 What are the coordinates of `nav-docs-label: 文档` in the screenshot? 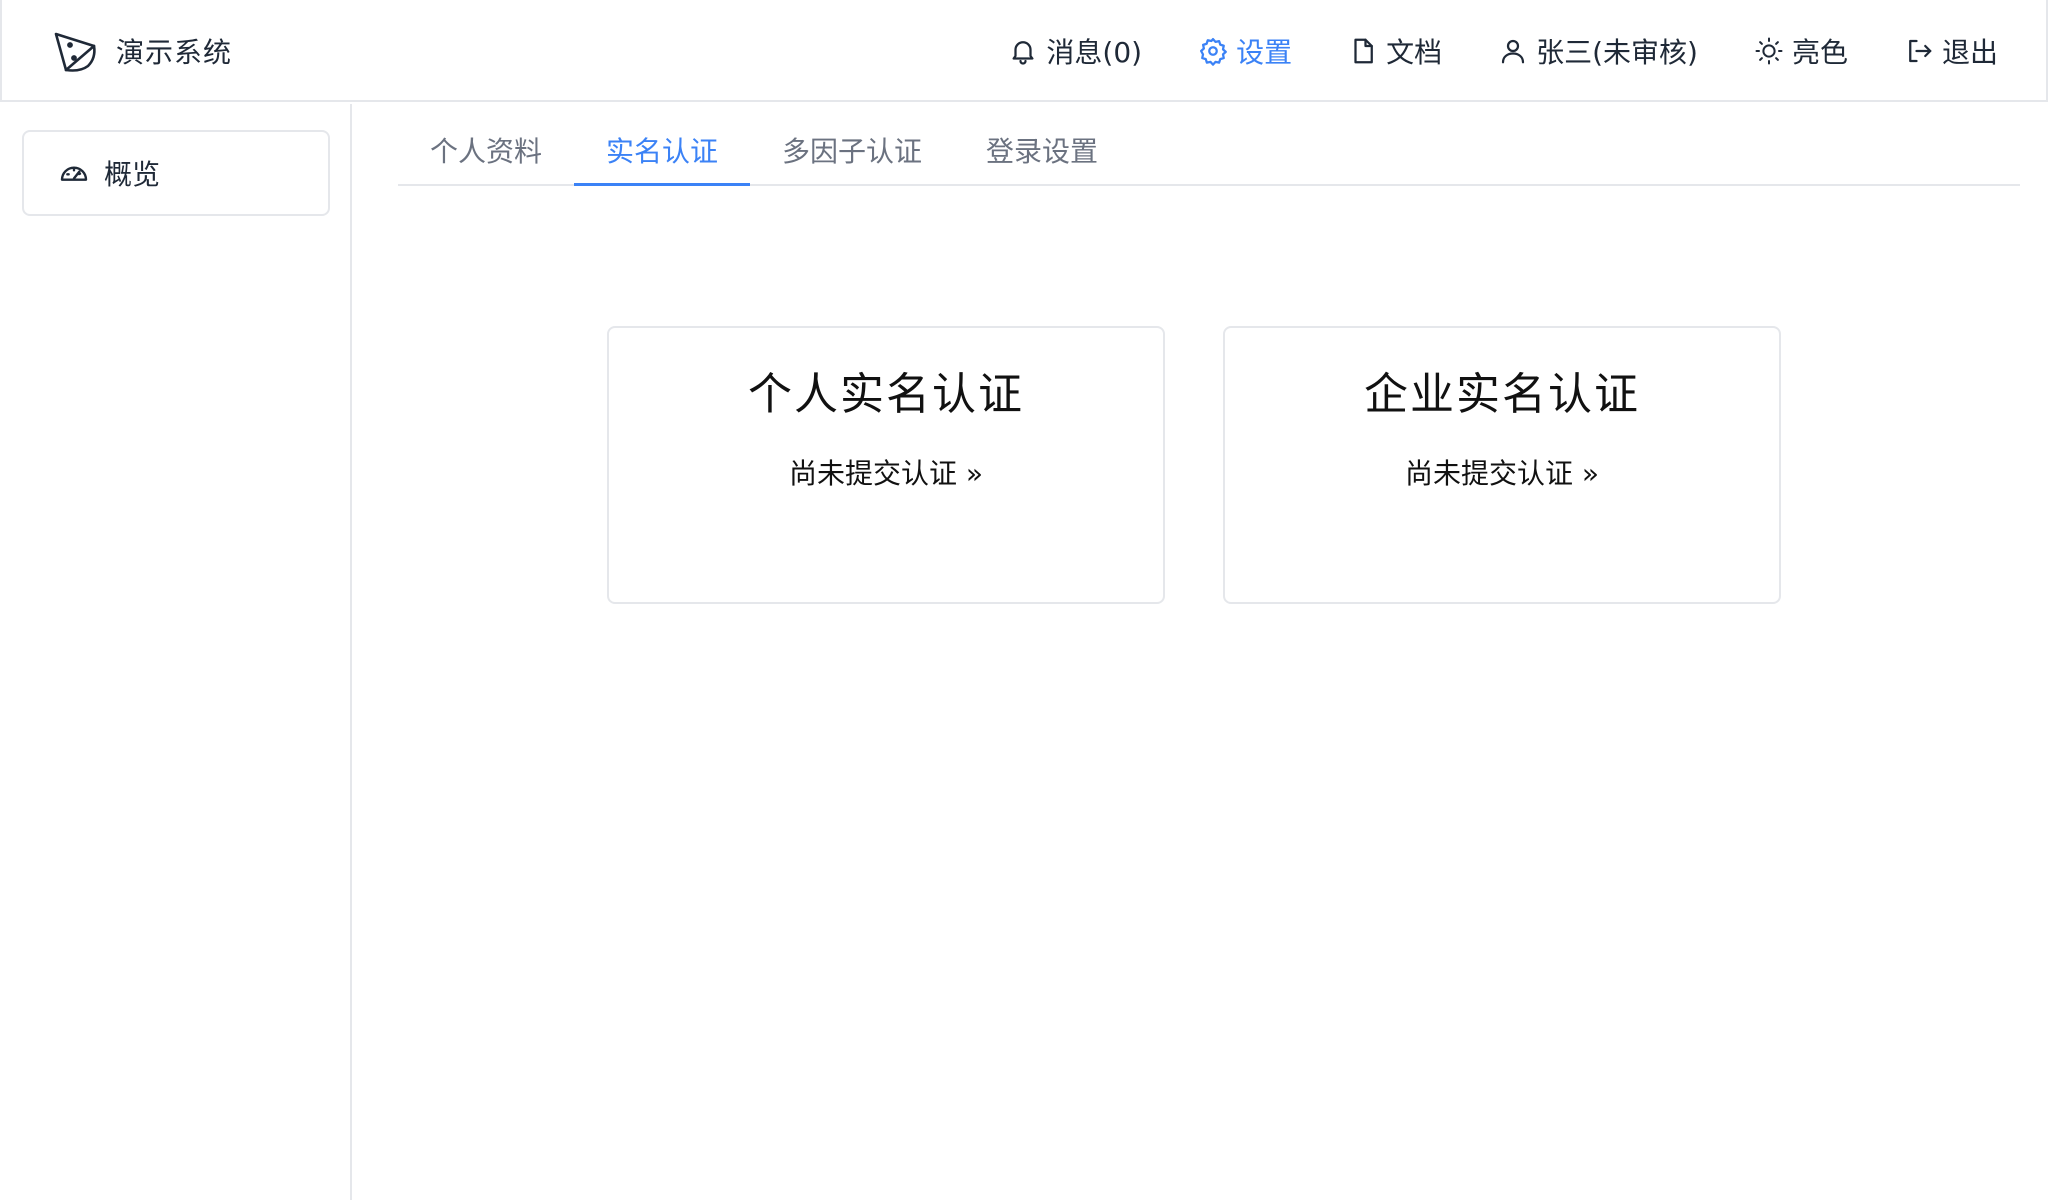 It's located at (1414, 52).